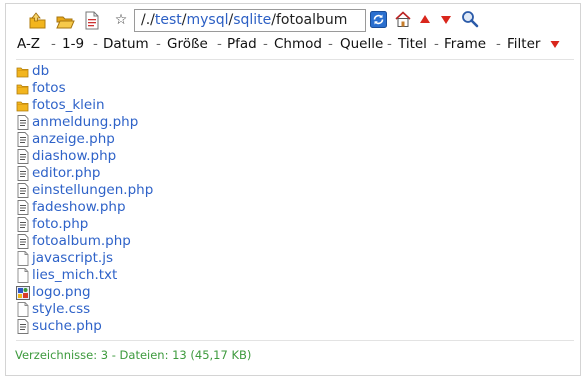  Describe the element at coordinates (446, 20) in the screenshot. I see `arrow-down-icon` at that location.